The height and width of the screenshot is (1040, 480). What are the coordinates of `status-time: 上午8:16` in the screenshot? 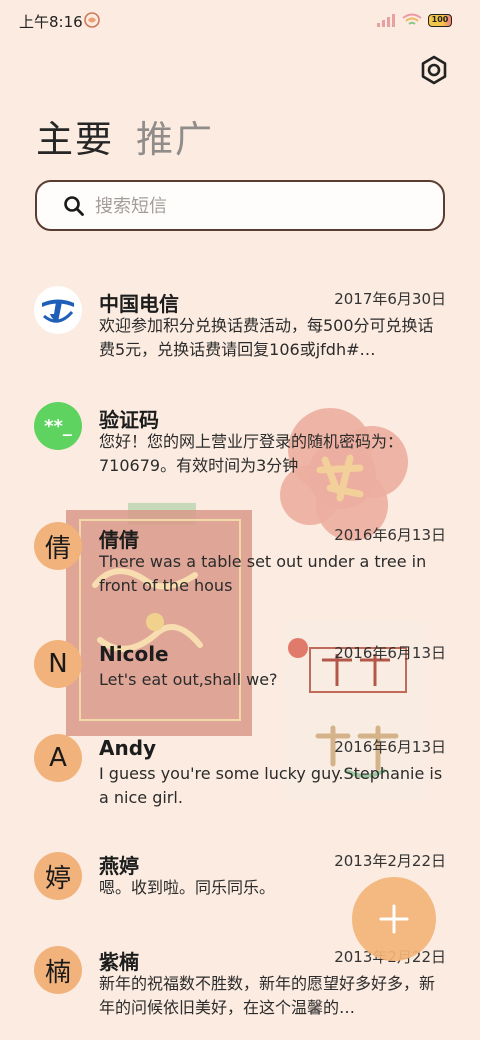 It's located at (51, 22).